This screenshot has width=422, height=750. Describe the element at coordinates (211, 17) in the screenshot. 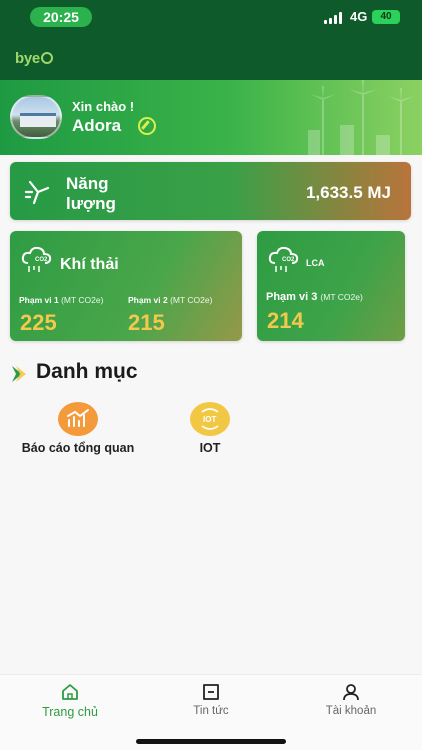

I see `status-bar: 20:25 4G 40` at that location.